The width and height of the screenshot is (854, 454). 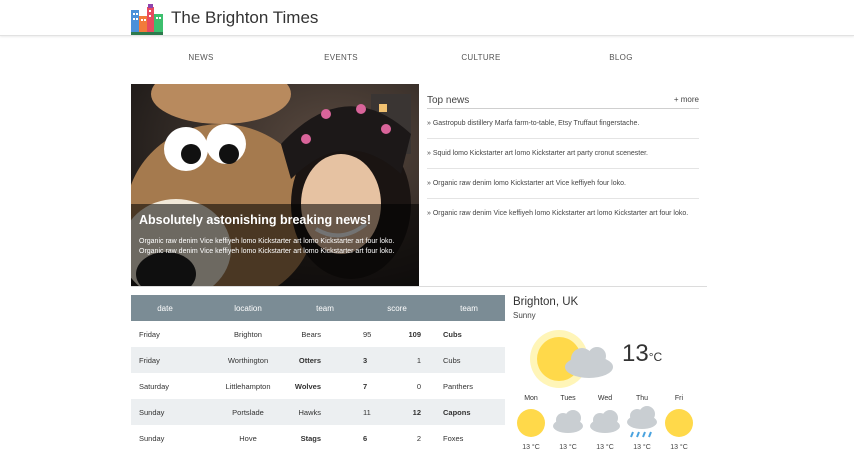 I want to click on table-row: Friday Worthington Otters 3 1 Cubs, so click(x=318, y=360).